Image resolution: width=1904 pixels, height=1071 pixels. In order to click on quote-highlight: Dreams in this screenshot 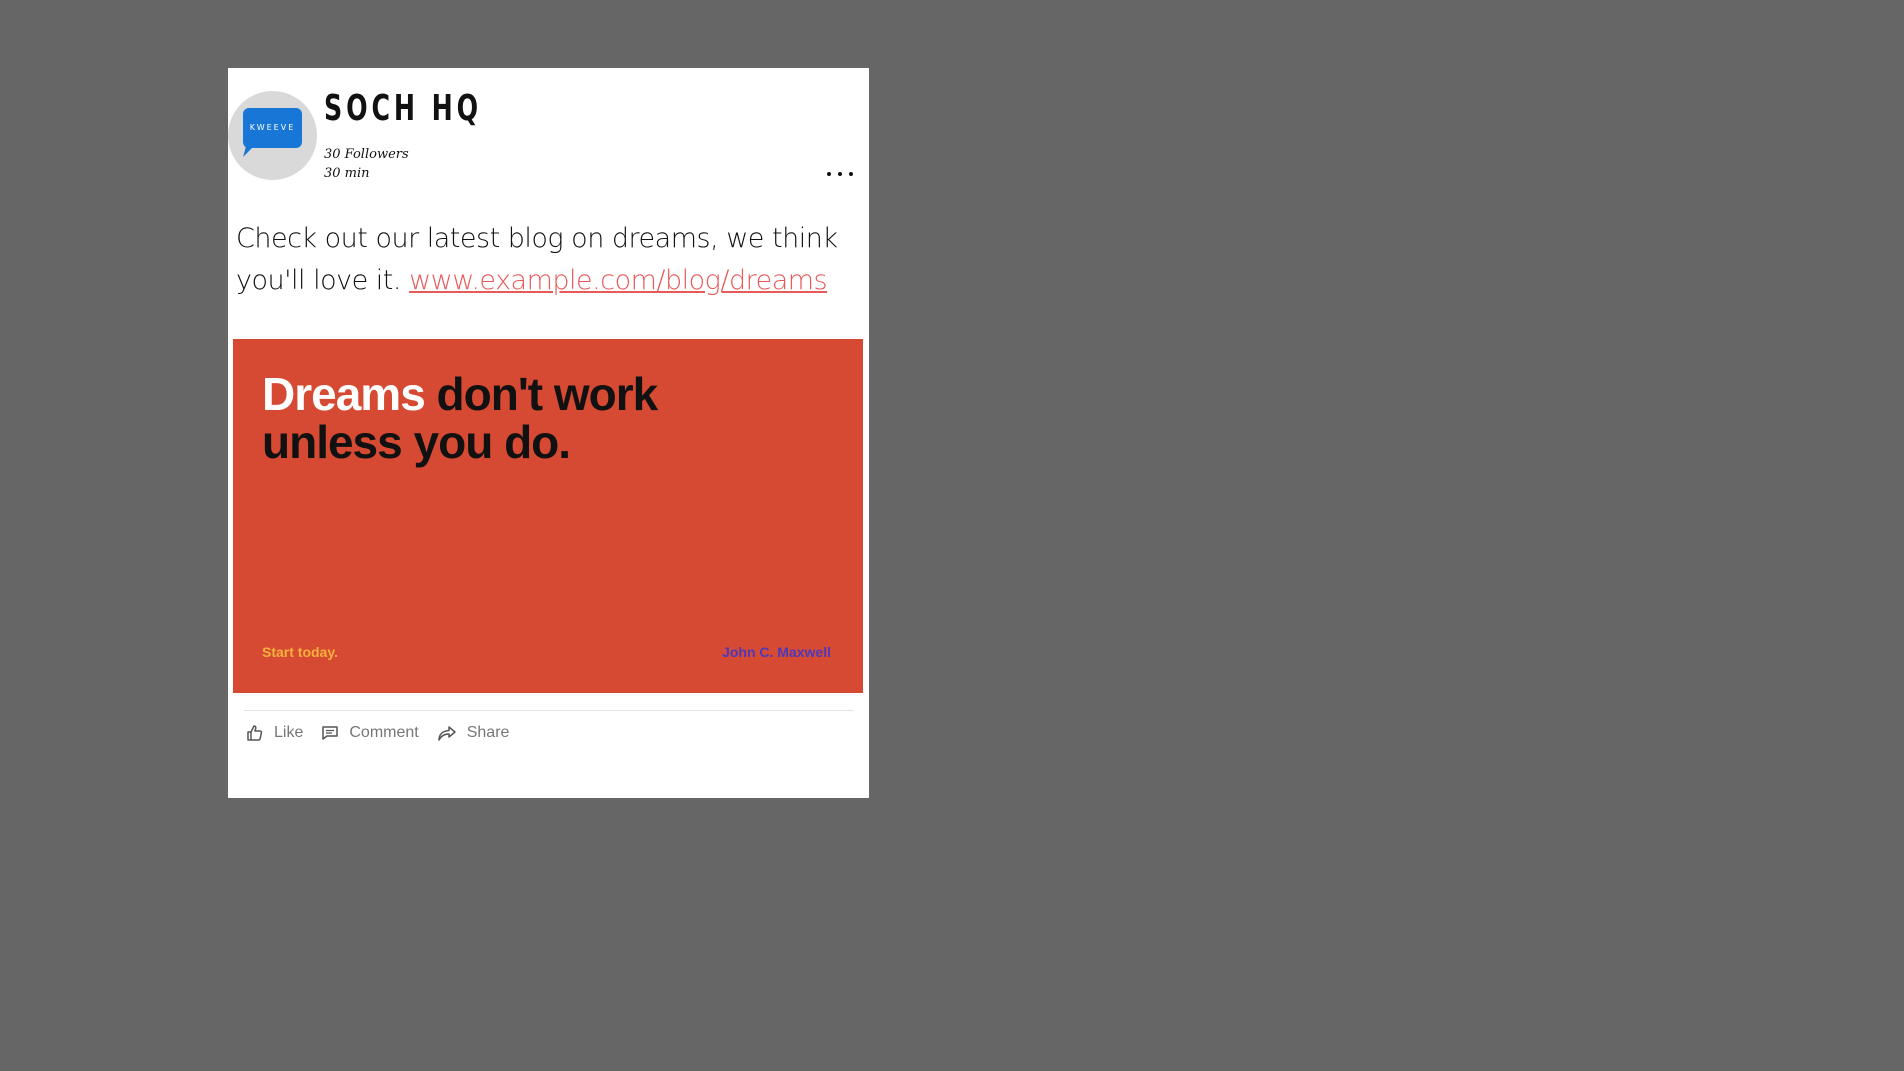, I will do `click(344, 394)`.